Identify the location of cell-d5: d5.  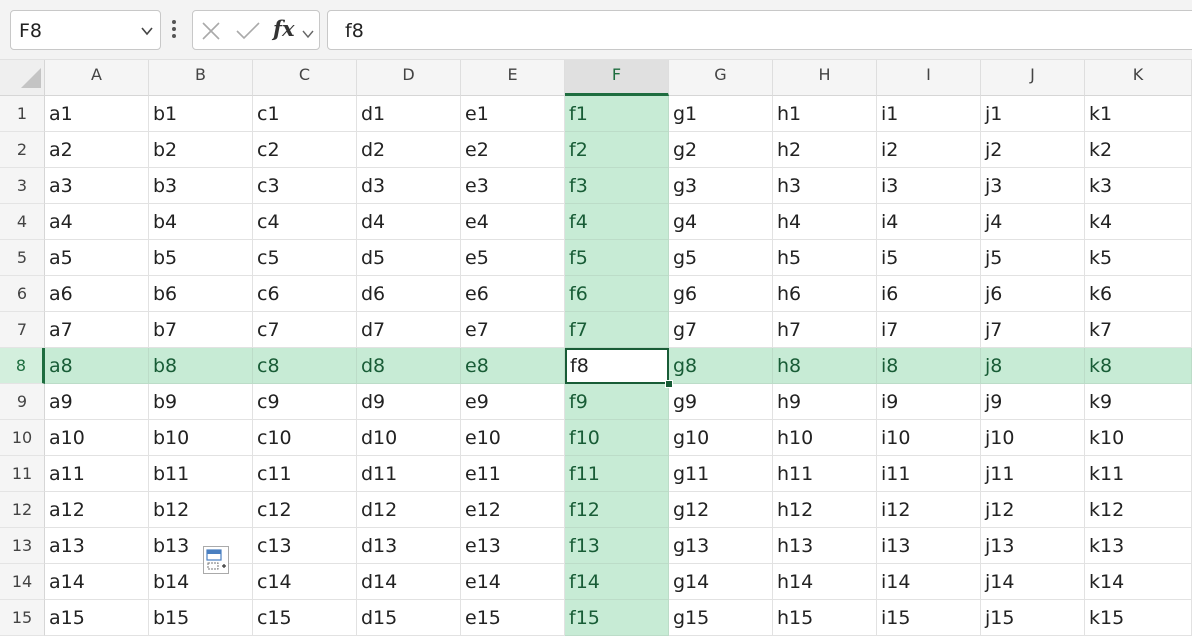
(409, 258).